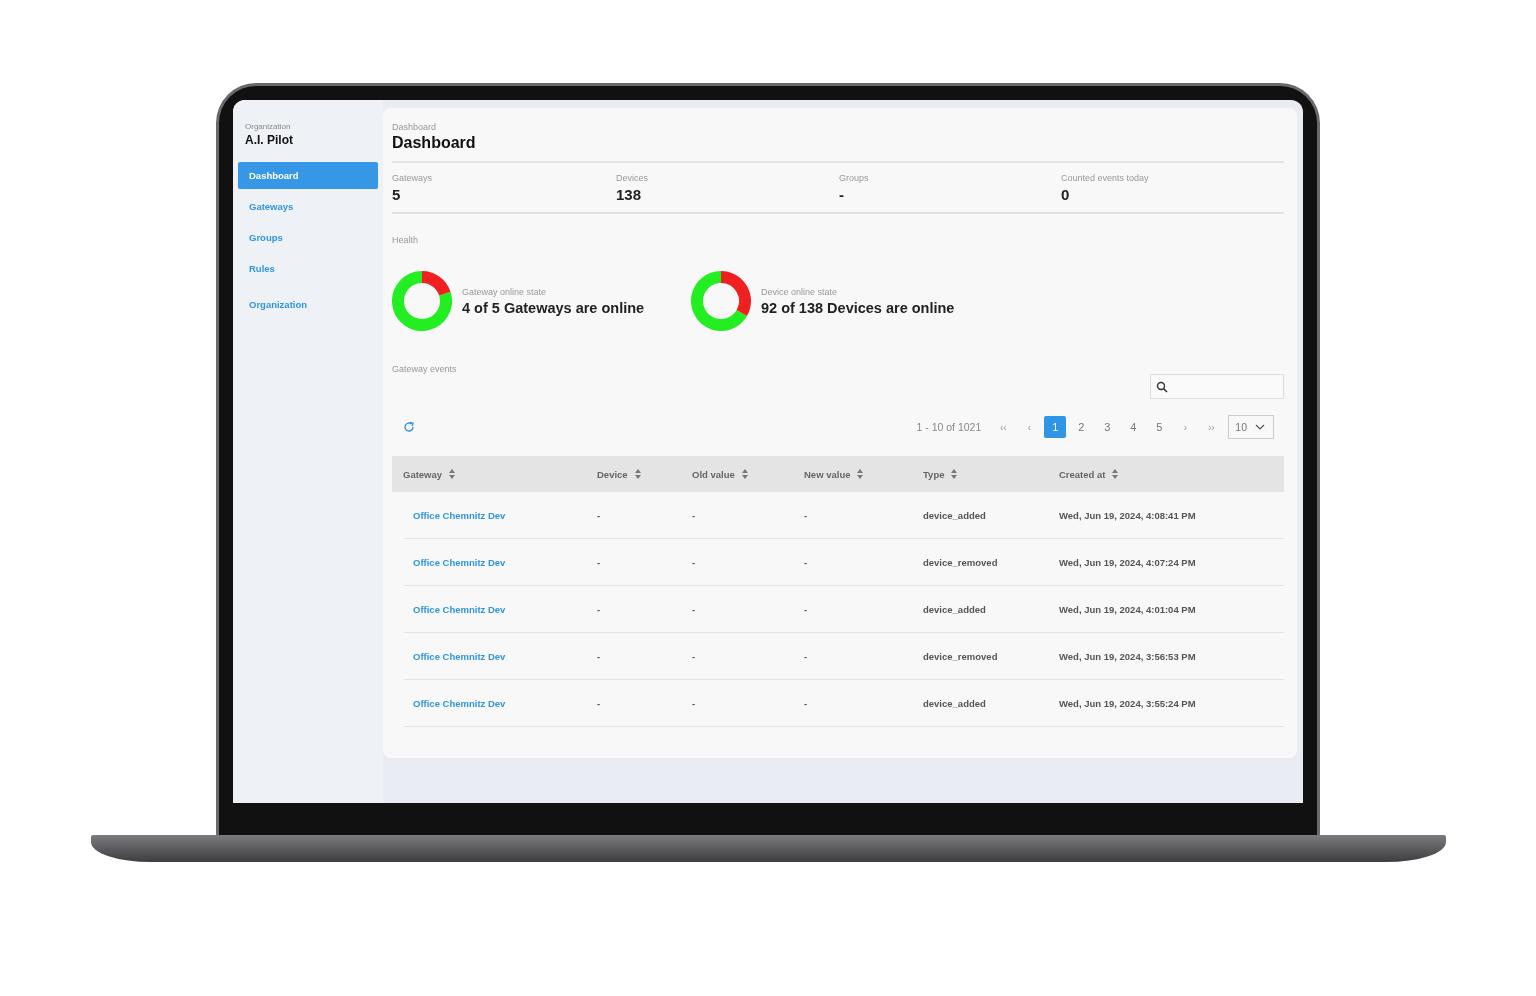  What do you see at coordinates (934, 474) in the screenshot?
I see `column-header: Type` at bounding box center [934, 474].